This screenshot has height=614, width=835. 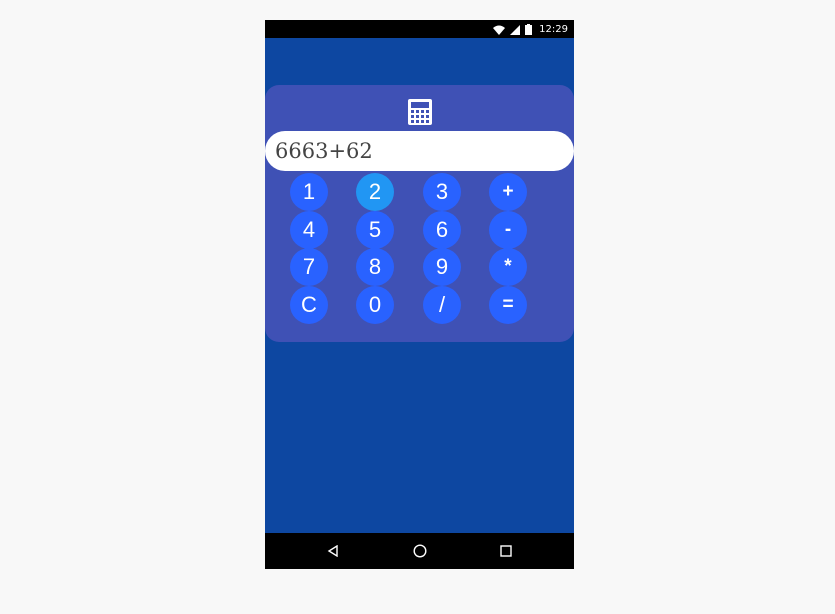 I want to click on key-equals: =, so click(x=508, y=305).